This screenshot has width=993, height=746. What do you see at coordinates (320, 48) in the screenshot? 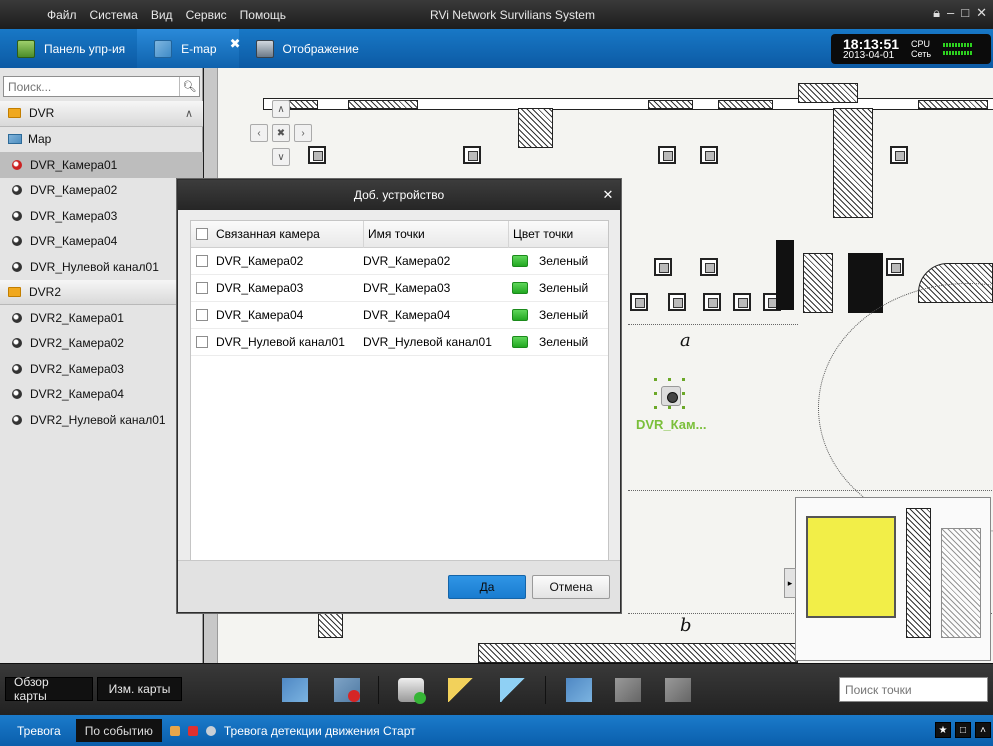
I see `tab-label: Отображение` at bounding box center [320, 48].